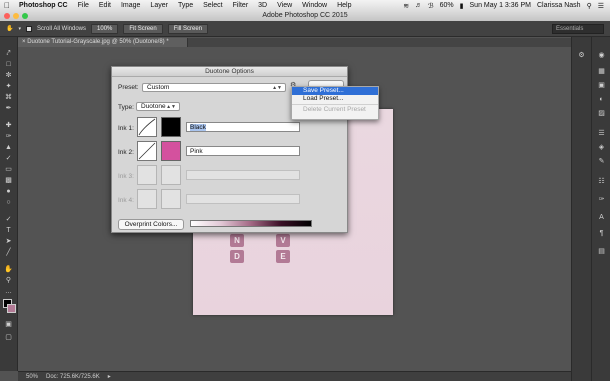 This screenshot has width=610, height=381. I want to click on close-tab-icon: ×, so click(24, 42).